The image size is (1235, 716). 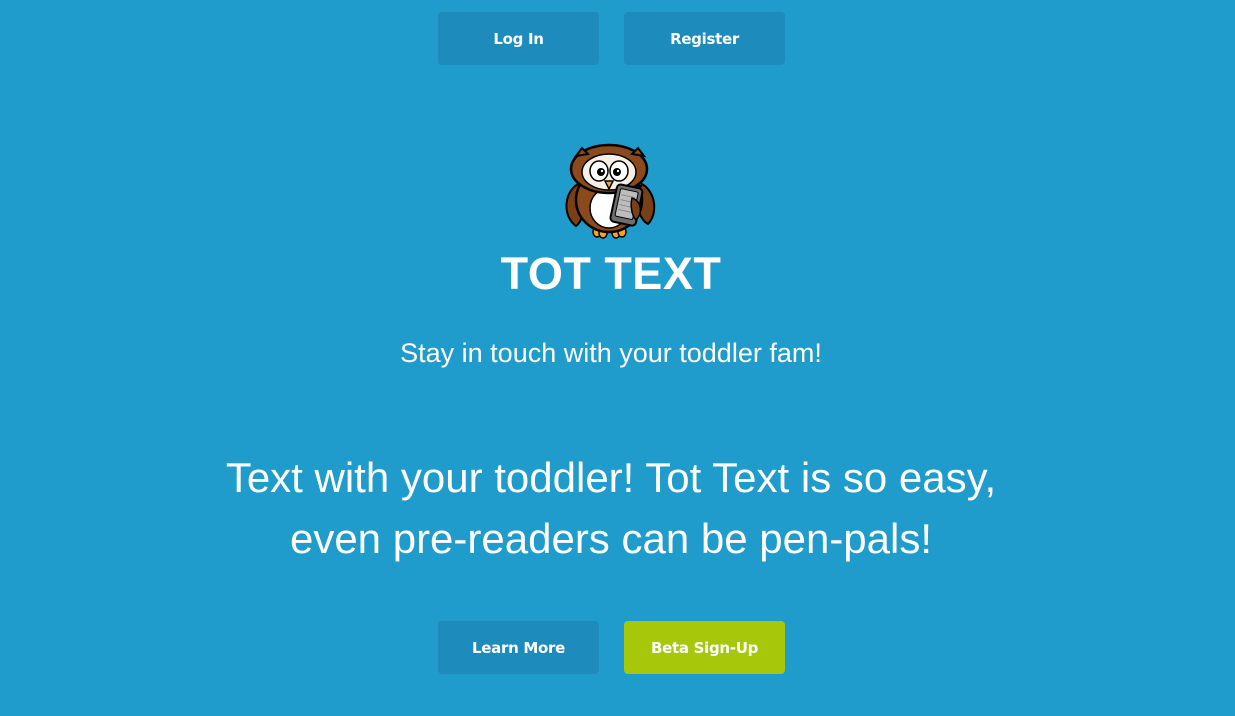 I want to click on register-button: Register, so click(x=704, y=38).